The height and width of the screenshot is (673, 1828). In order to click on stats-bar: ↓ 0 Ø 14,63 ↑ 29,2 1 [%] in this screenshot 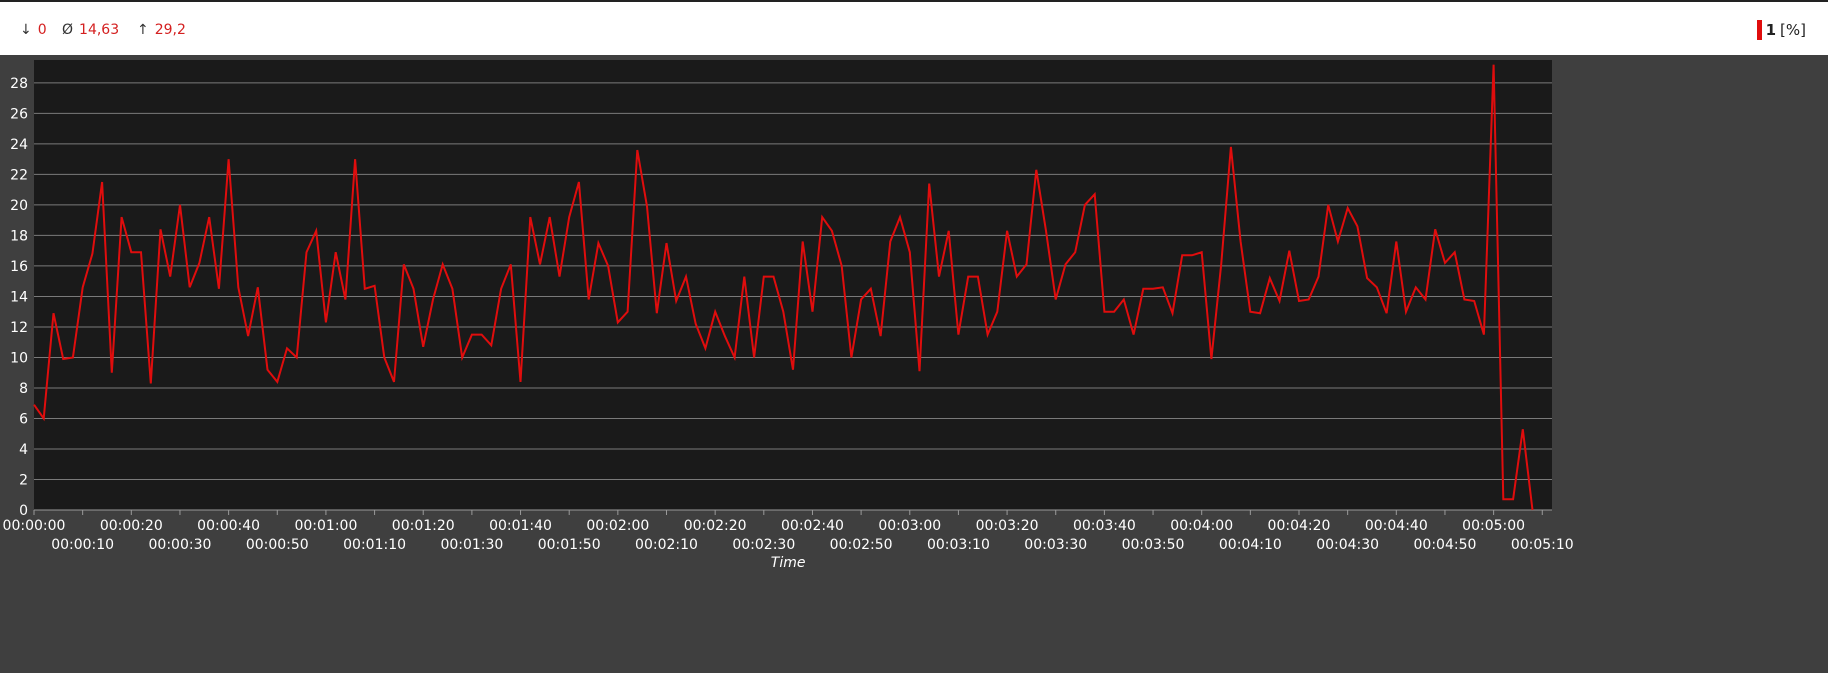, I will do `click(914, 27)`.